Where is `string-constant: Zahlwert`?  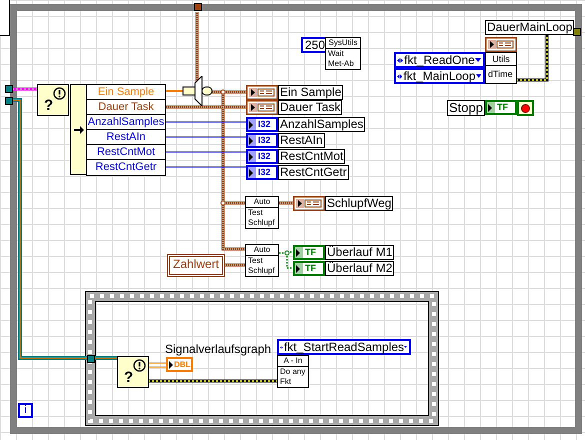 string-constant: Zahlwert is located at coordinates (196, 265).